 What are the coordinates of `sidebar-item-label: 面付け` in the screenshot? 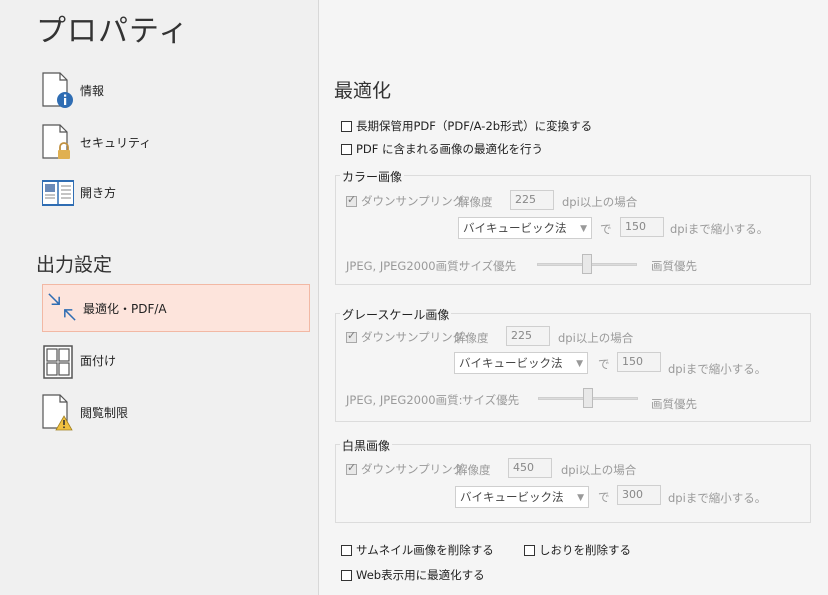 It's located at (98, 361).